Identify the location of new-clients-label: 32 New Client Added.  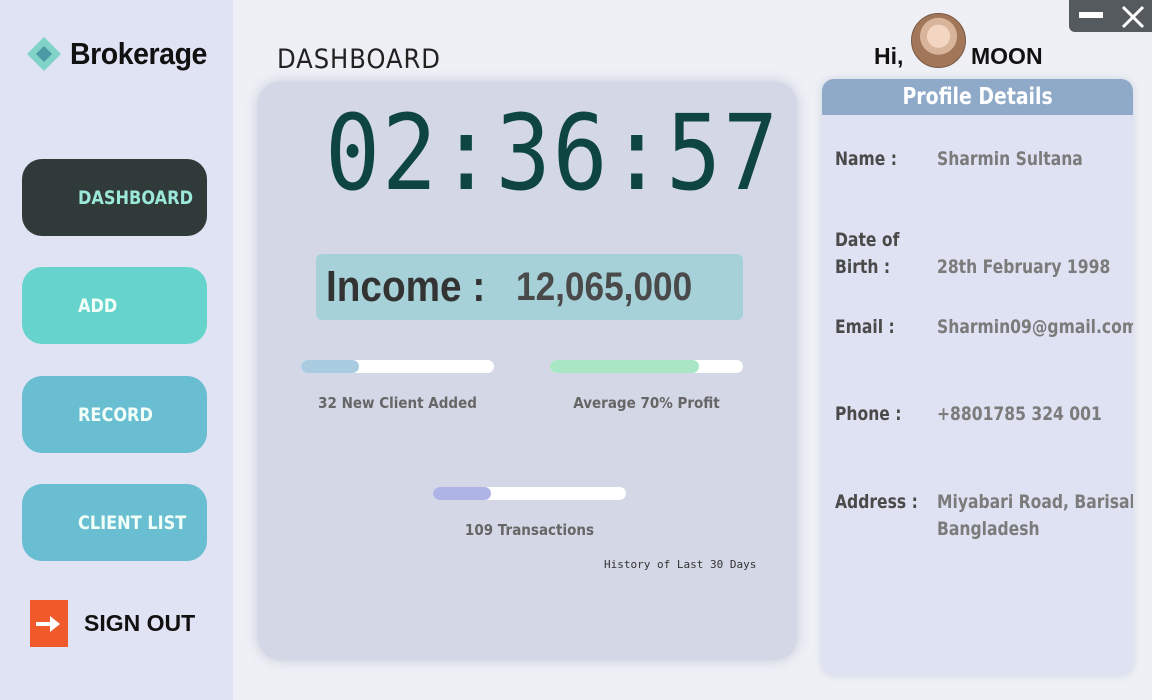
(397, 403).